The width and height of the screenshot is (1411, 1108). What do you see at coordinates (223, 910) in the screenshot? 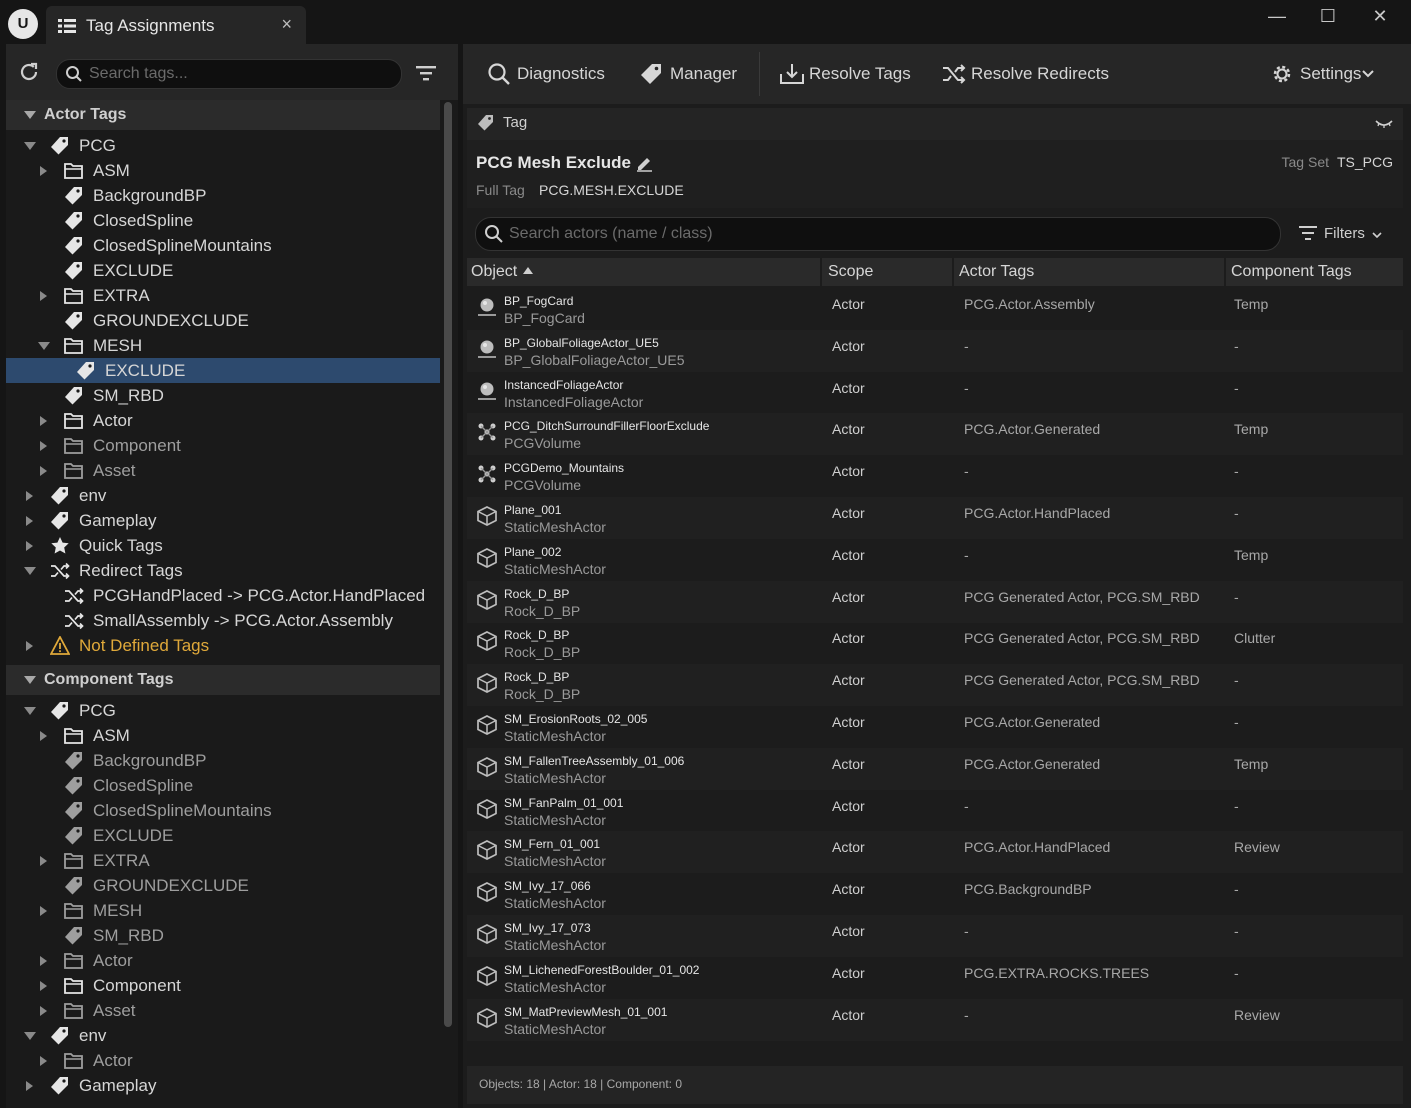
I see `component-tree-item-mesh: MESH` at bounding box center [223, 910].